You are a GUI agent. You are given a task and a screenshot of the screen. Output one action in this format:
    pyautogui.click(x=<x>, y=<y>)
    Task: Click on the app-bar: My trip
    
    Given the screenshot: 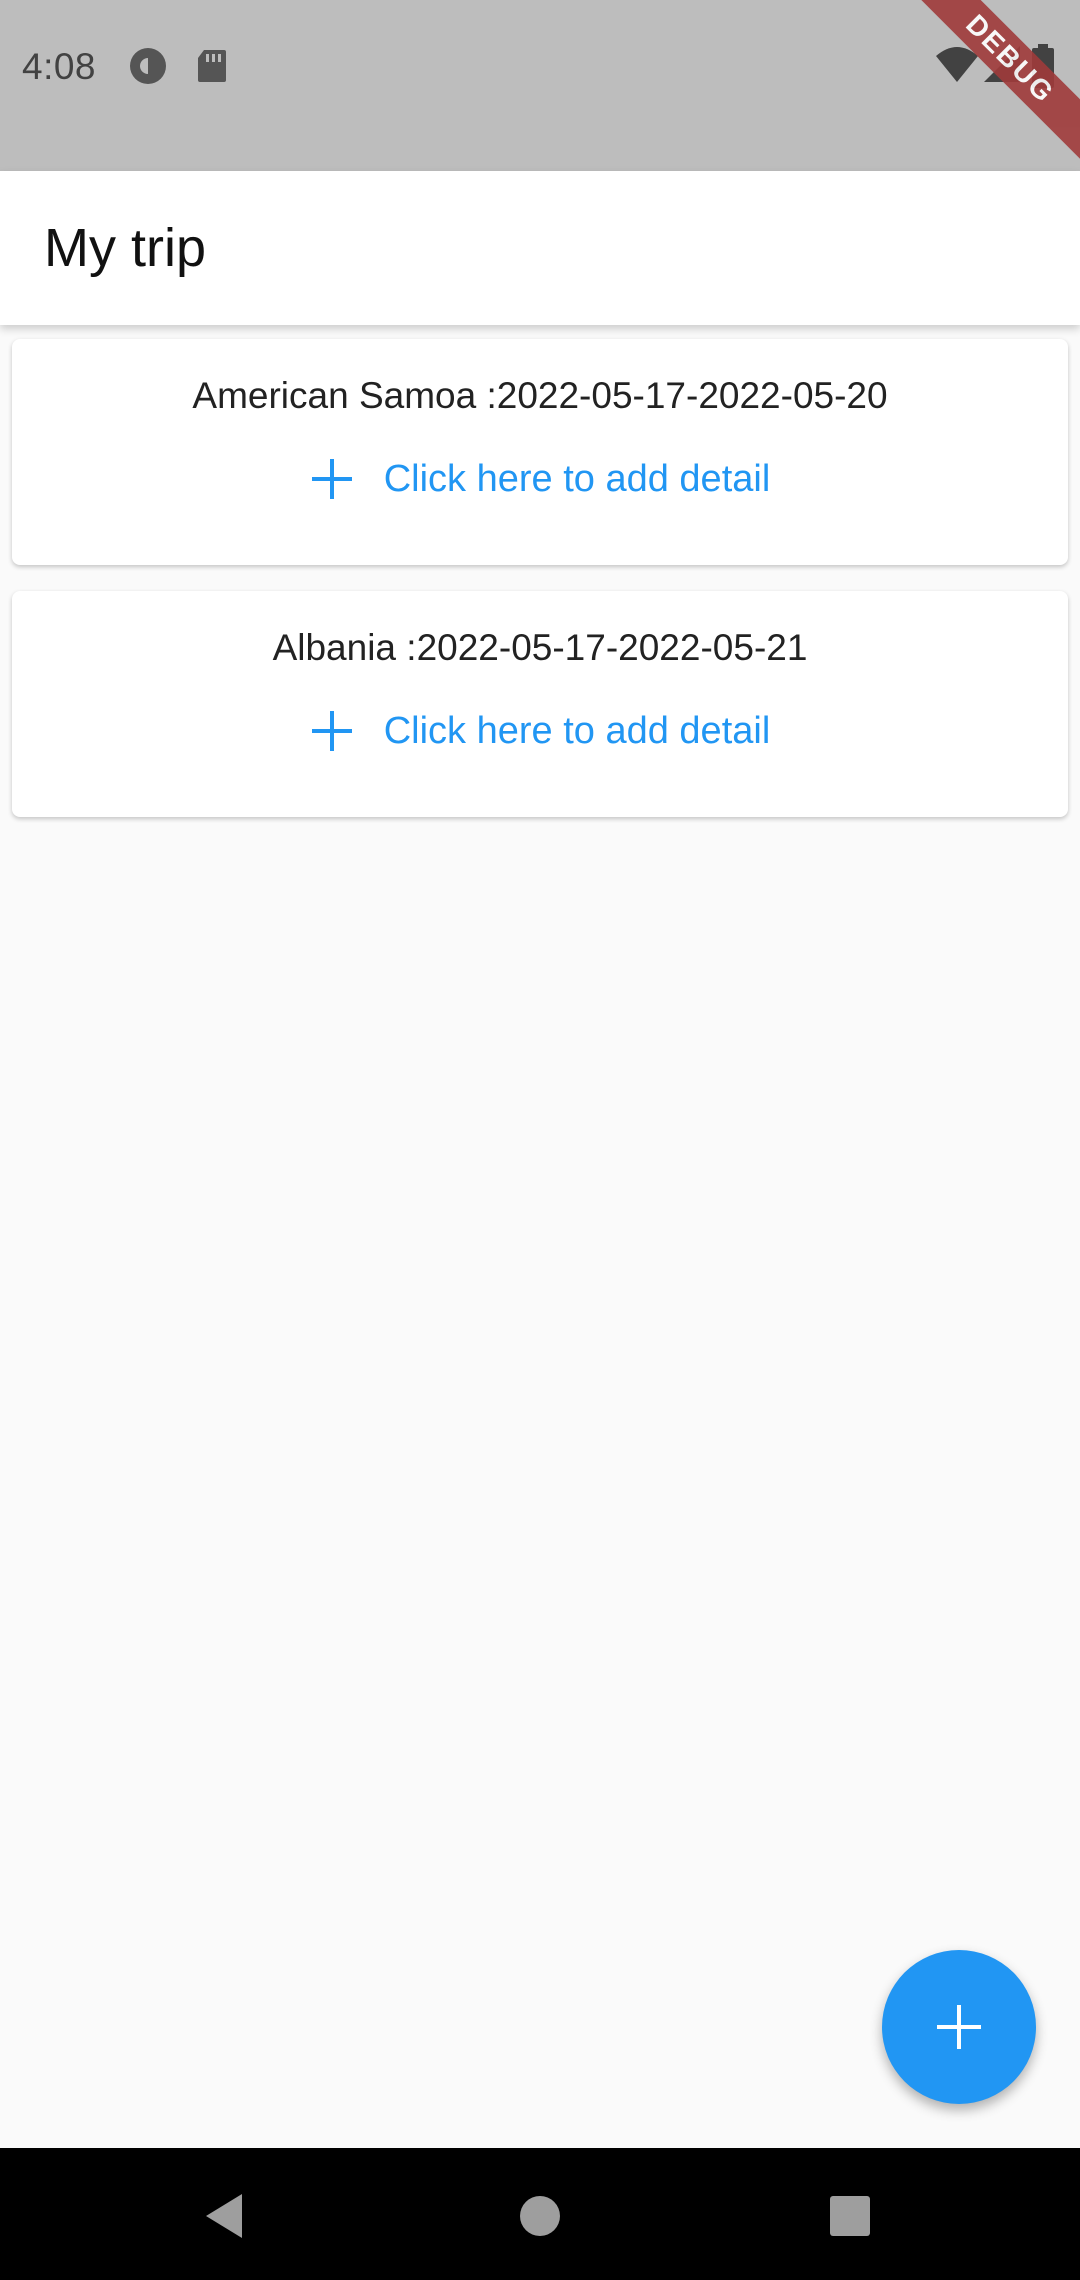 What is the action you would take?
    pyautogui.click(x=540, y=248)
    